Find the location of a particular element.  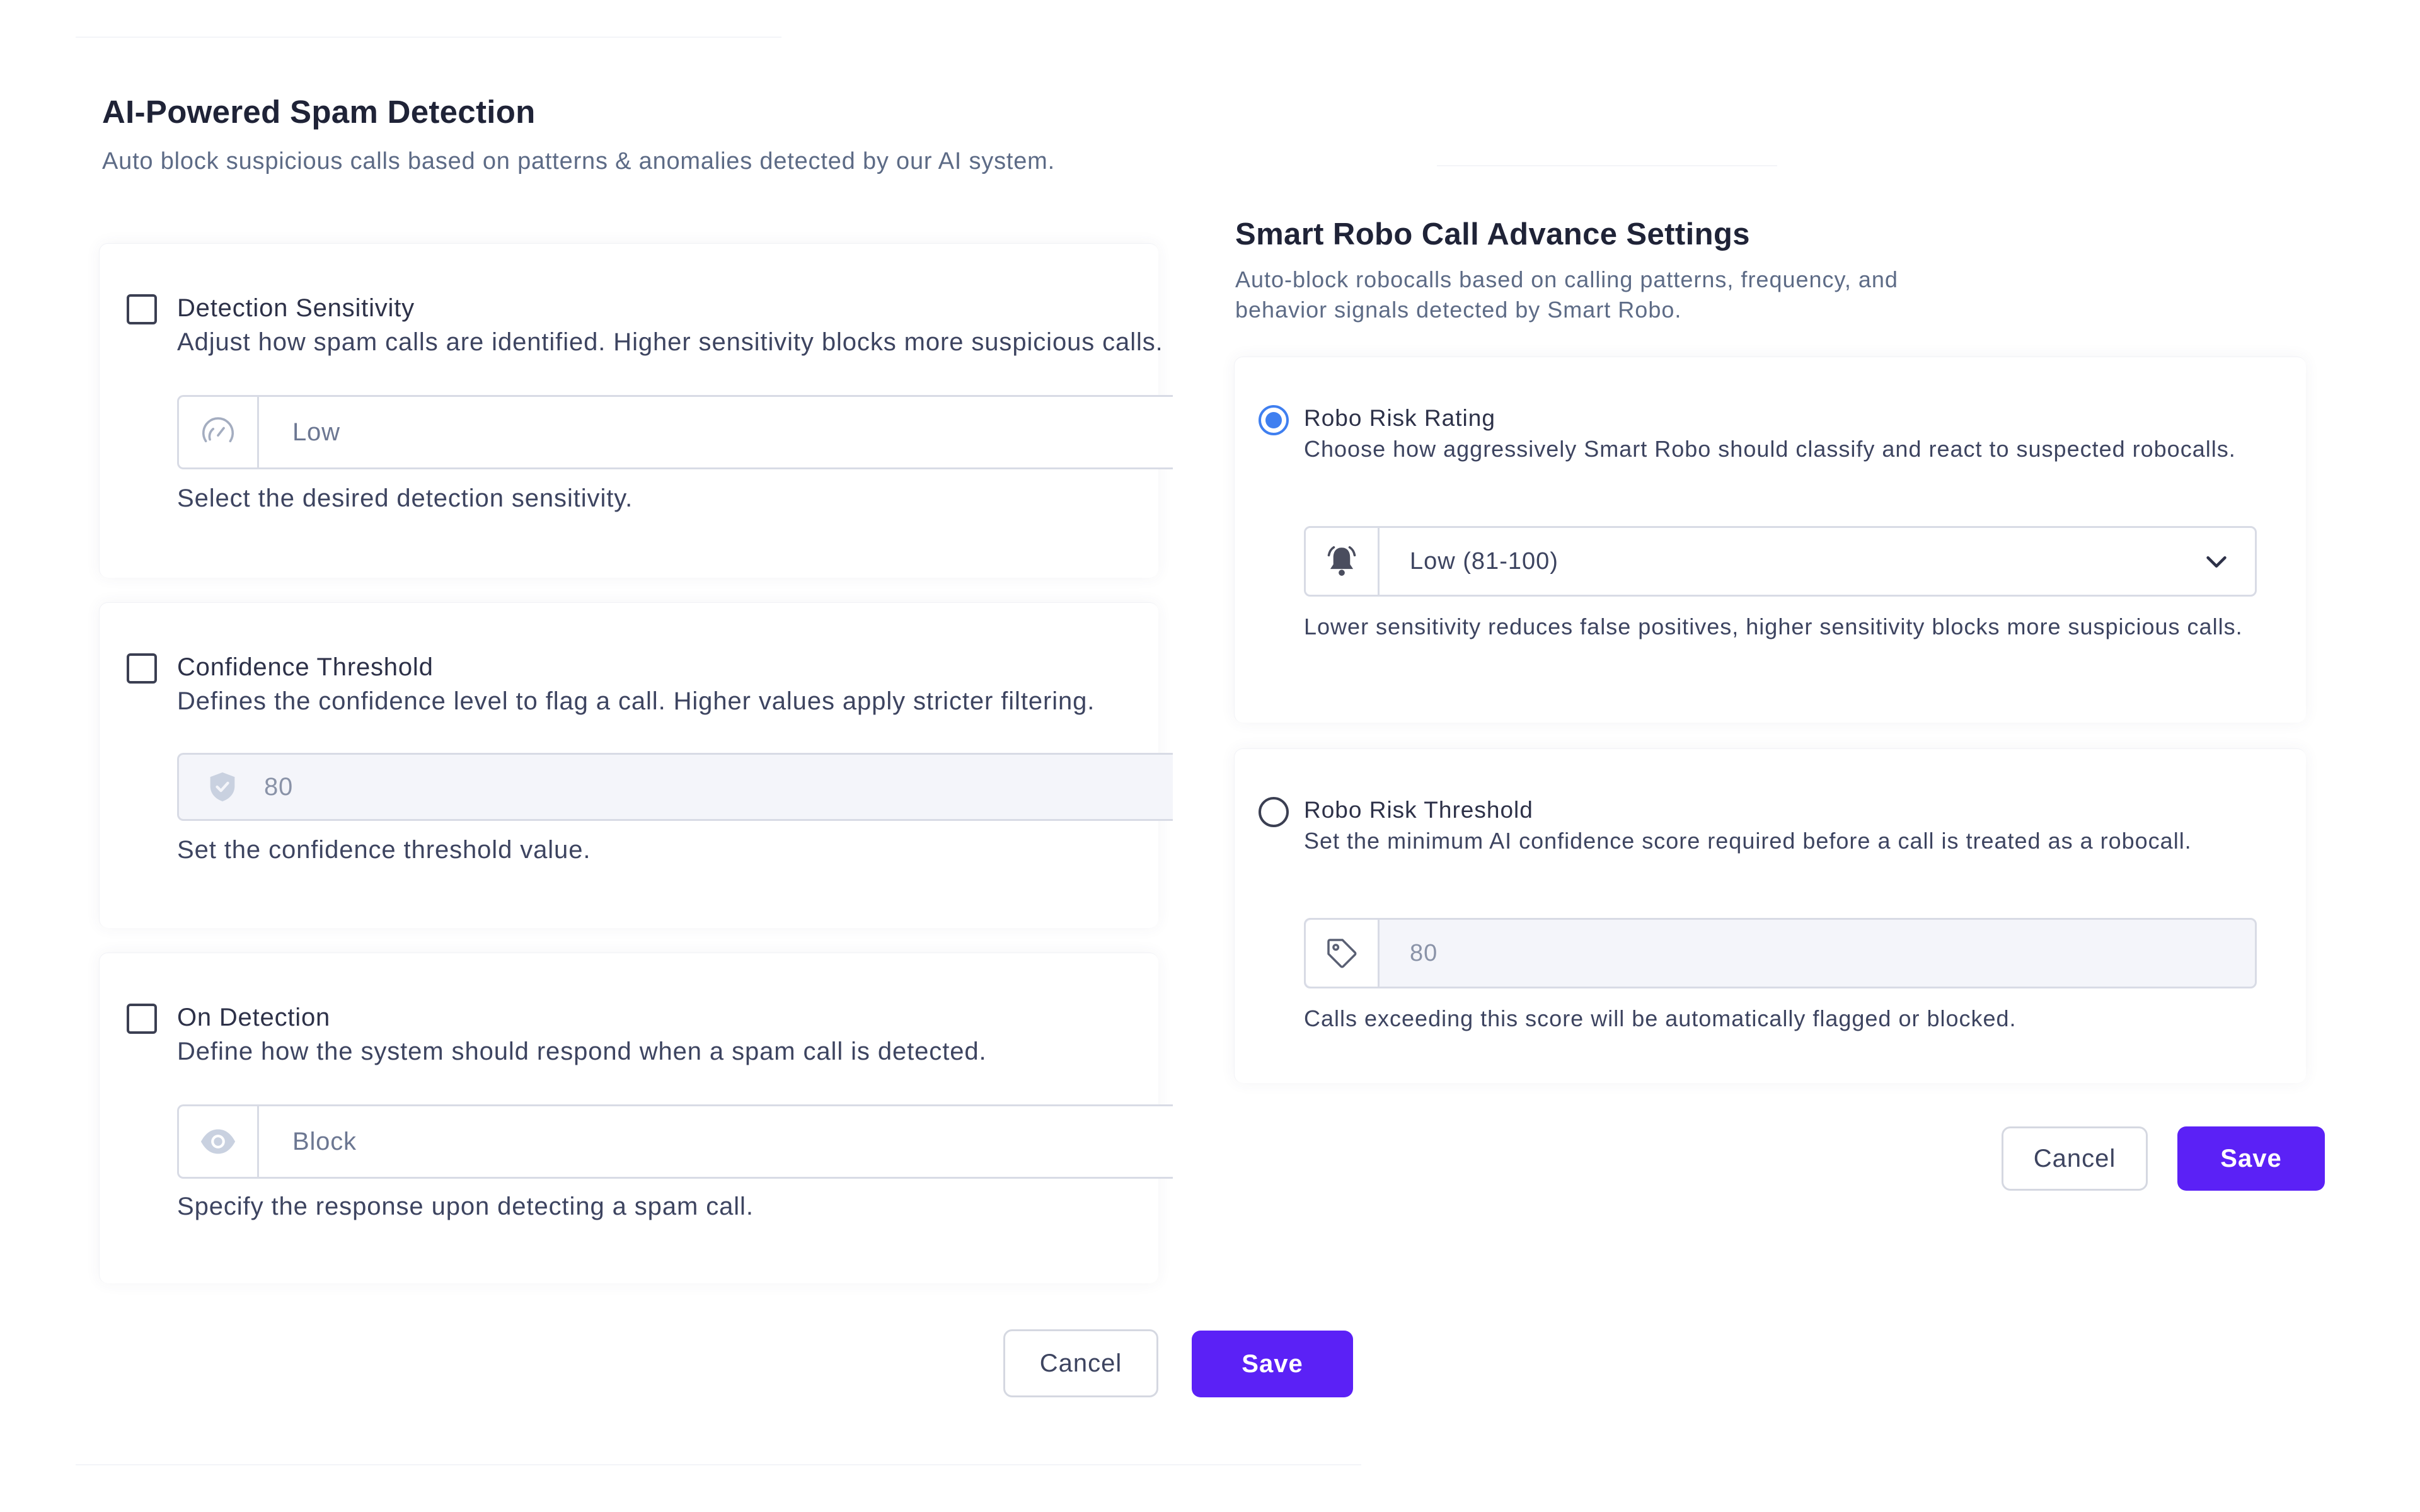

tag-icon is located at coordinates (1343, 953).